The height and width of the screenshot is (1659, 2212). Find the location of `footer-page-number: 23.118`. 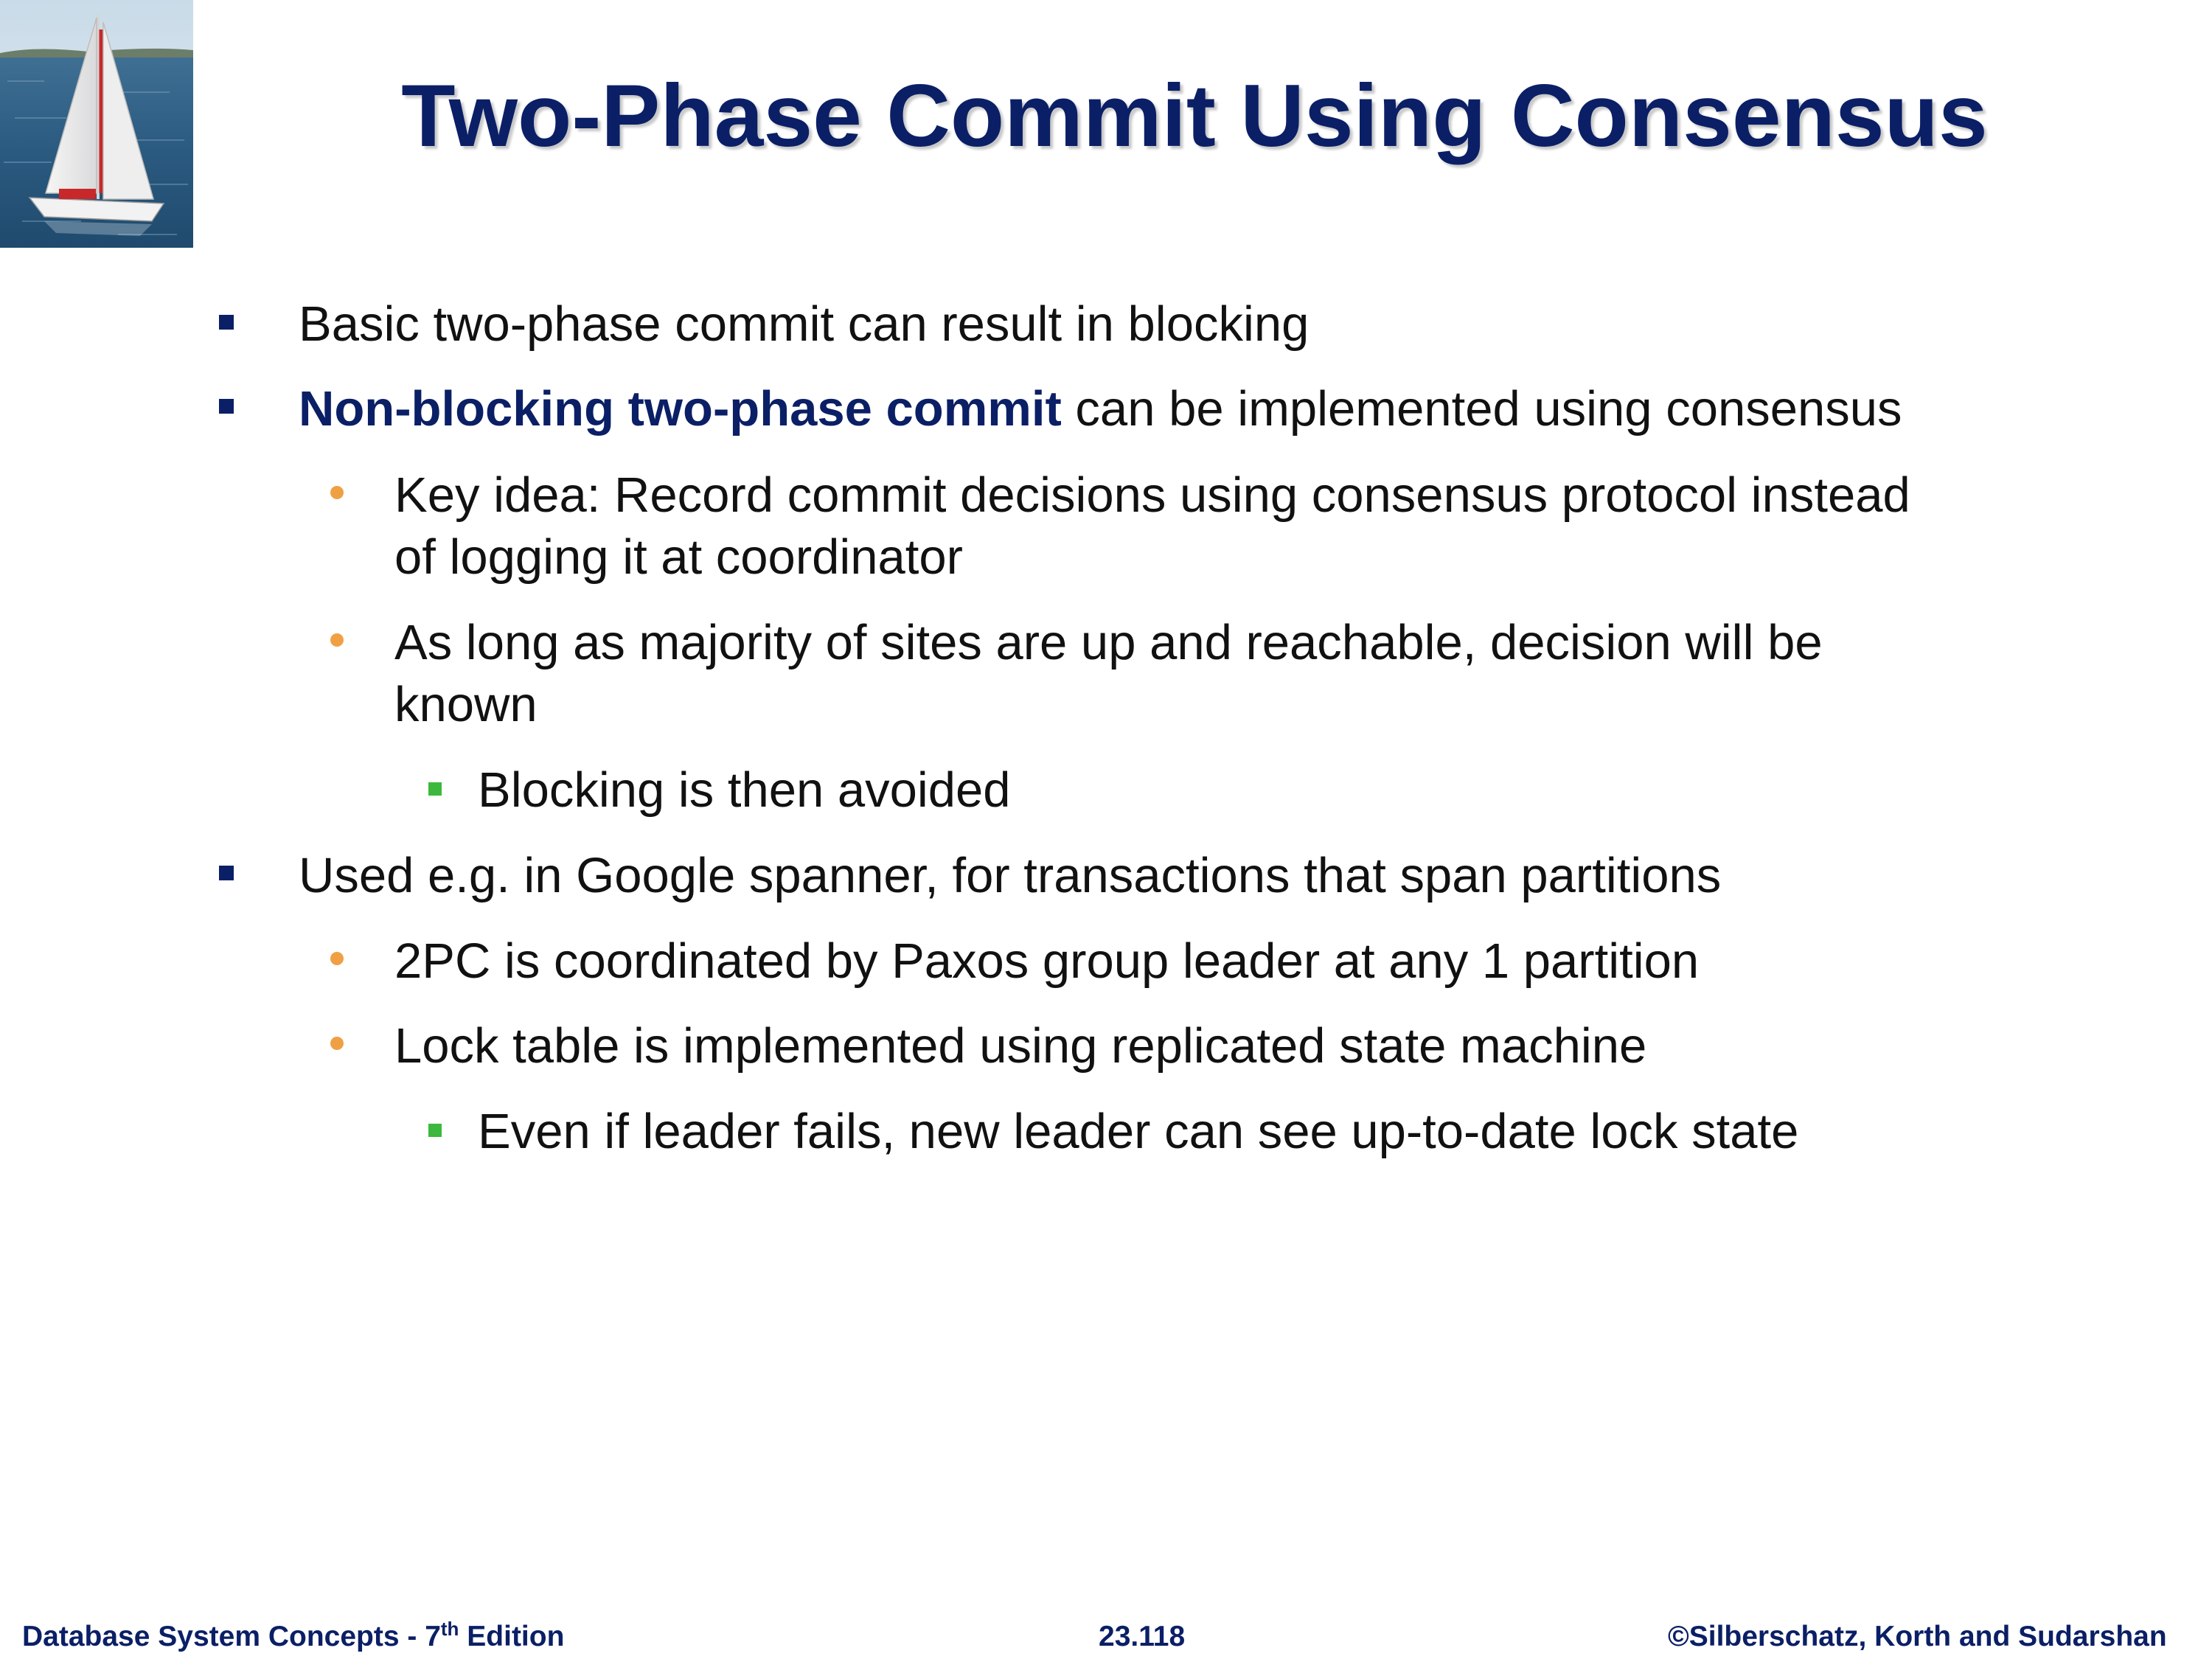

footer-page-number: 23.118 is located at coordinates (1142, 1636).